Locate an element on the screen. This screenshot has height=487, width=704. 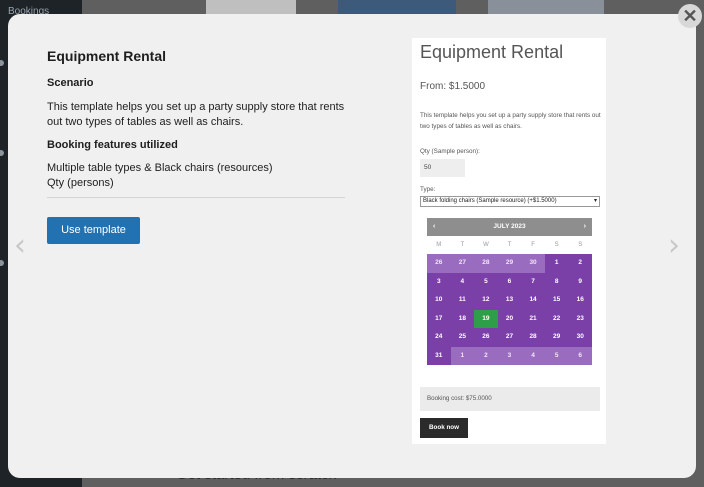
features-line-qty: Qty (persons) is located at coordinates (80, 183).